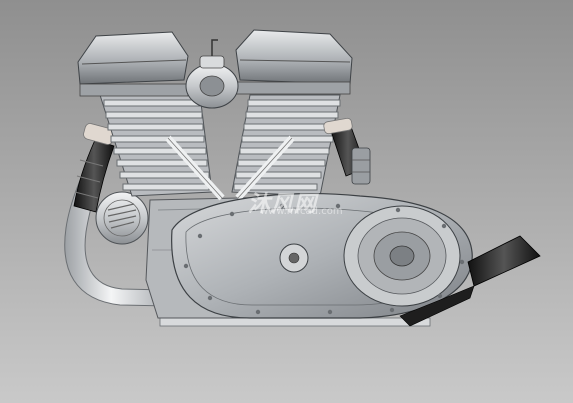 The image size is (573, 403). Describe the element at coordinates (122, 218) in the screenshot. I see `cam-cover` at that location.